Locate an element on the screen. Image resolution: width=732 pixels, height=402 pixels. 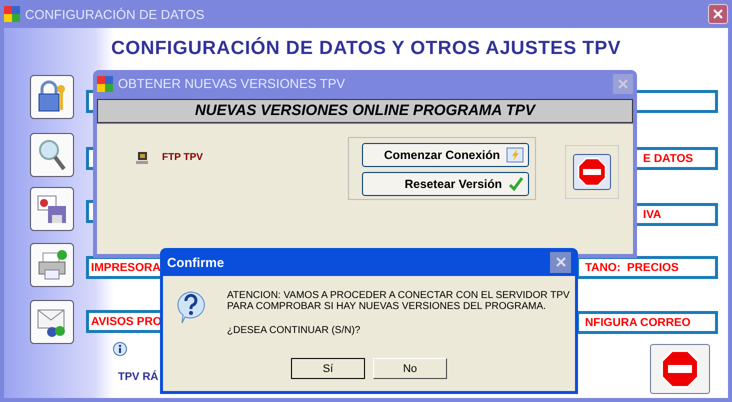
option-box: E DATOS is located at coordinates (676, 158).